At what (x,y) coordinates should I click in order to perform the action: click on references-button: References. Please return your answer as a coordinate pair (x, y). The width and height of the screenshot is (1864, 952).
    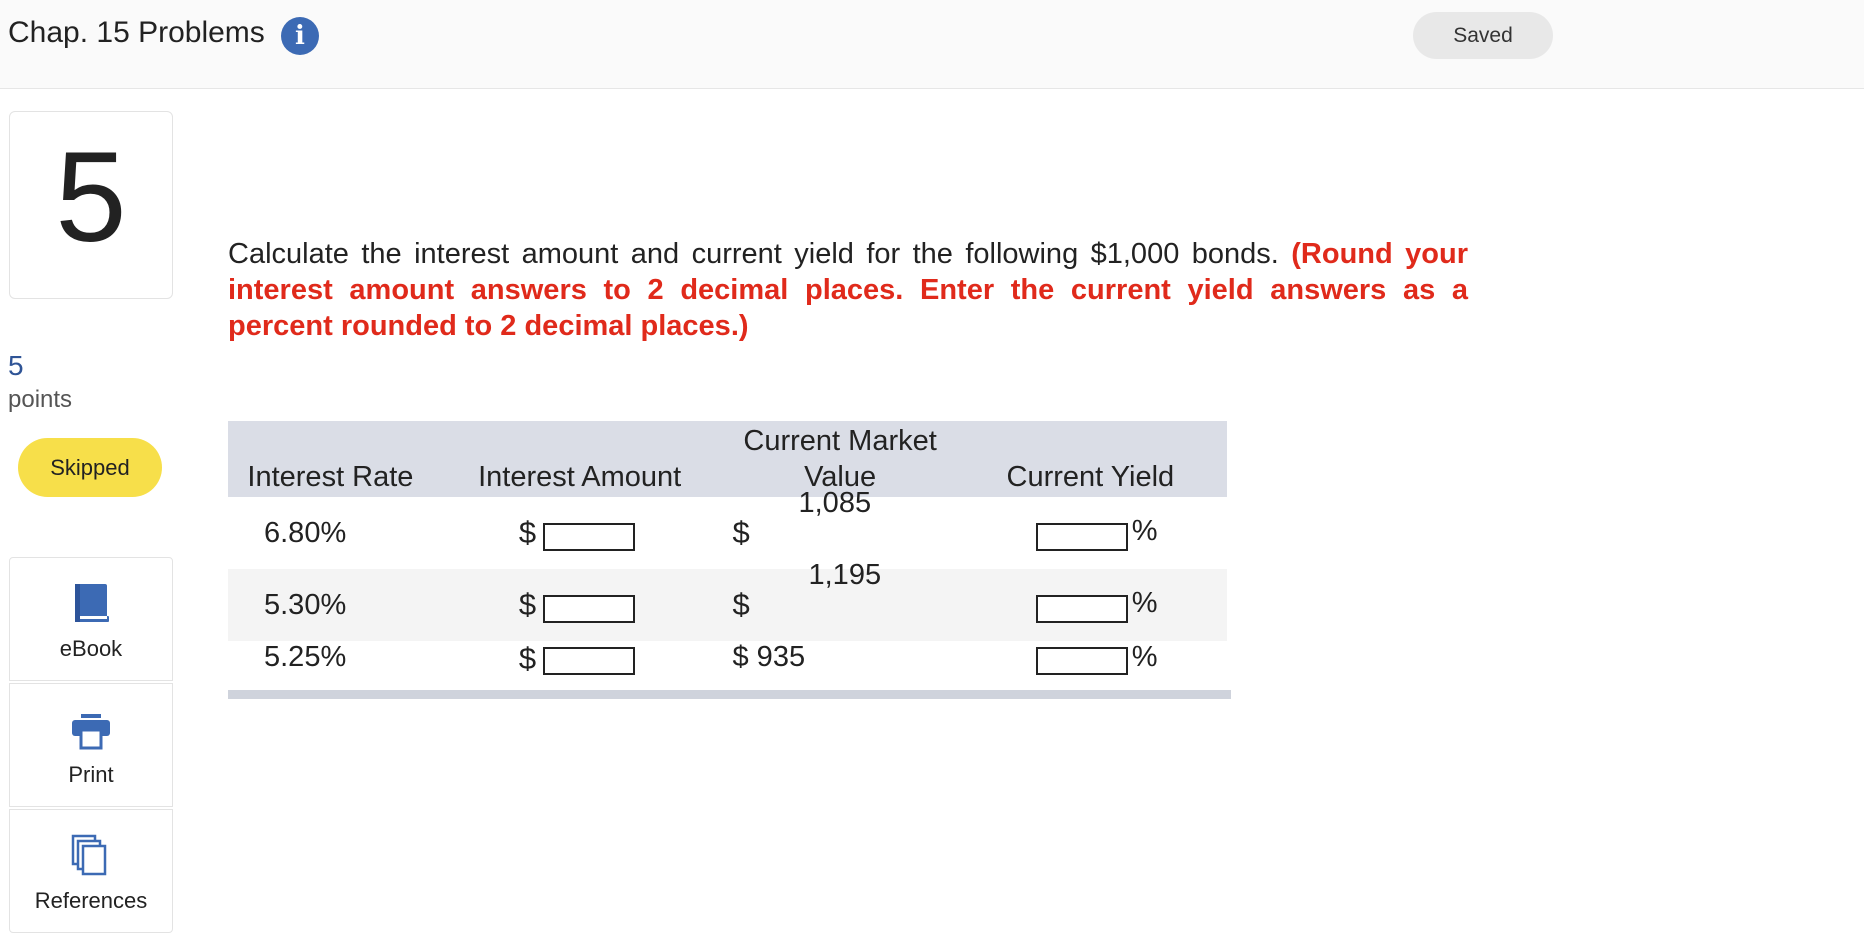
    Looking at the image, I should click on (91, 871).